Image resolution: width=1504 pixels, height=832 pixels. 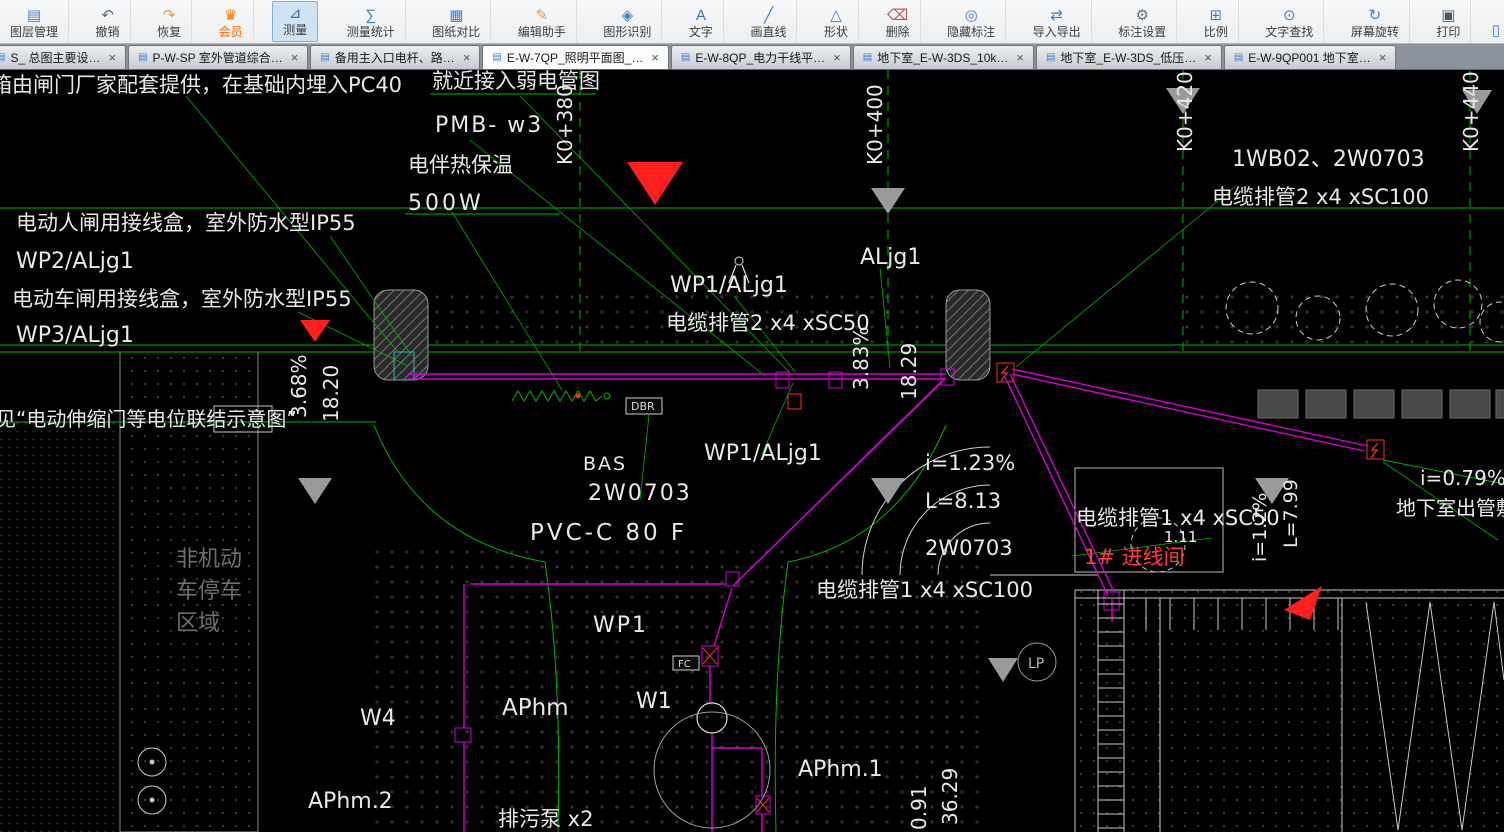 I want to click on drawing-tab-4: ▤ E-W-8QP_电力干线平… ×, so click(x=760, y=57).